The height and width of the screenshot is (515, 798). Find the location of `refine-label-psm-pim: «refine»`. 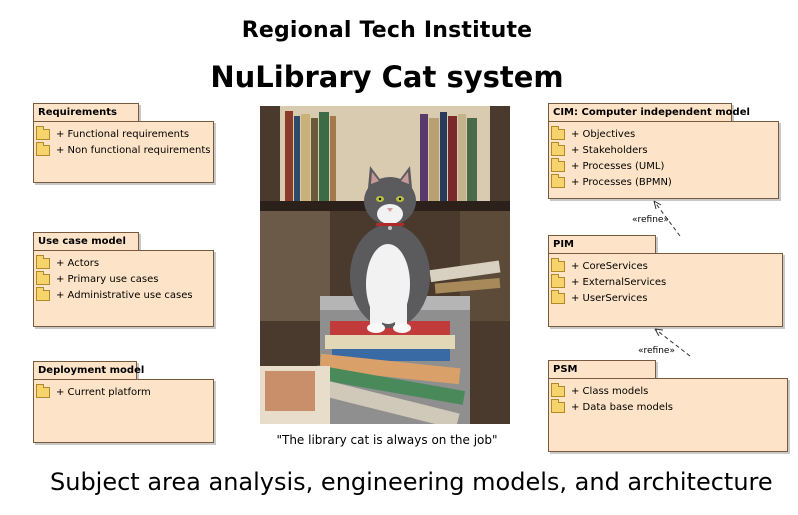

refine-label-psm-pim: «refine» is located at coordinates (656, 351).